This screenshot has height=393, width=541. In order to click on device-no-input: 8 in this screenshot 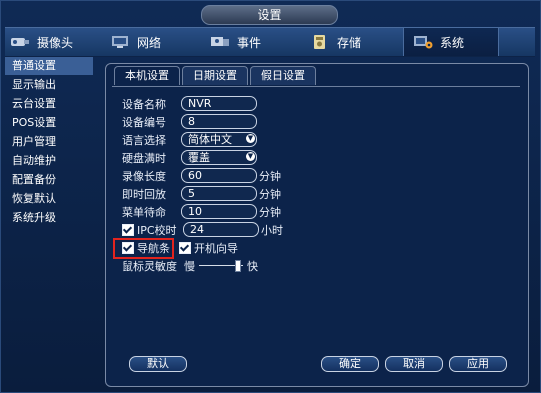, I will do `click(219, 121)`.